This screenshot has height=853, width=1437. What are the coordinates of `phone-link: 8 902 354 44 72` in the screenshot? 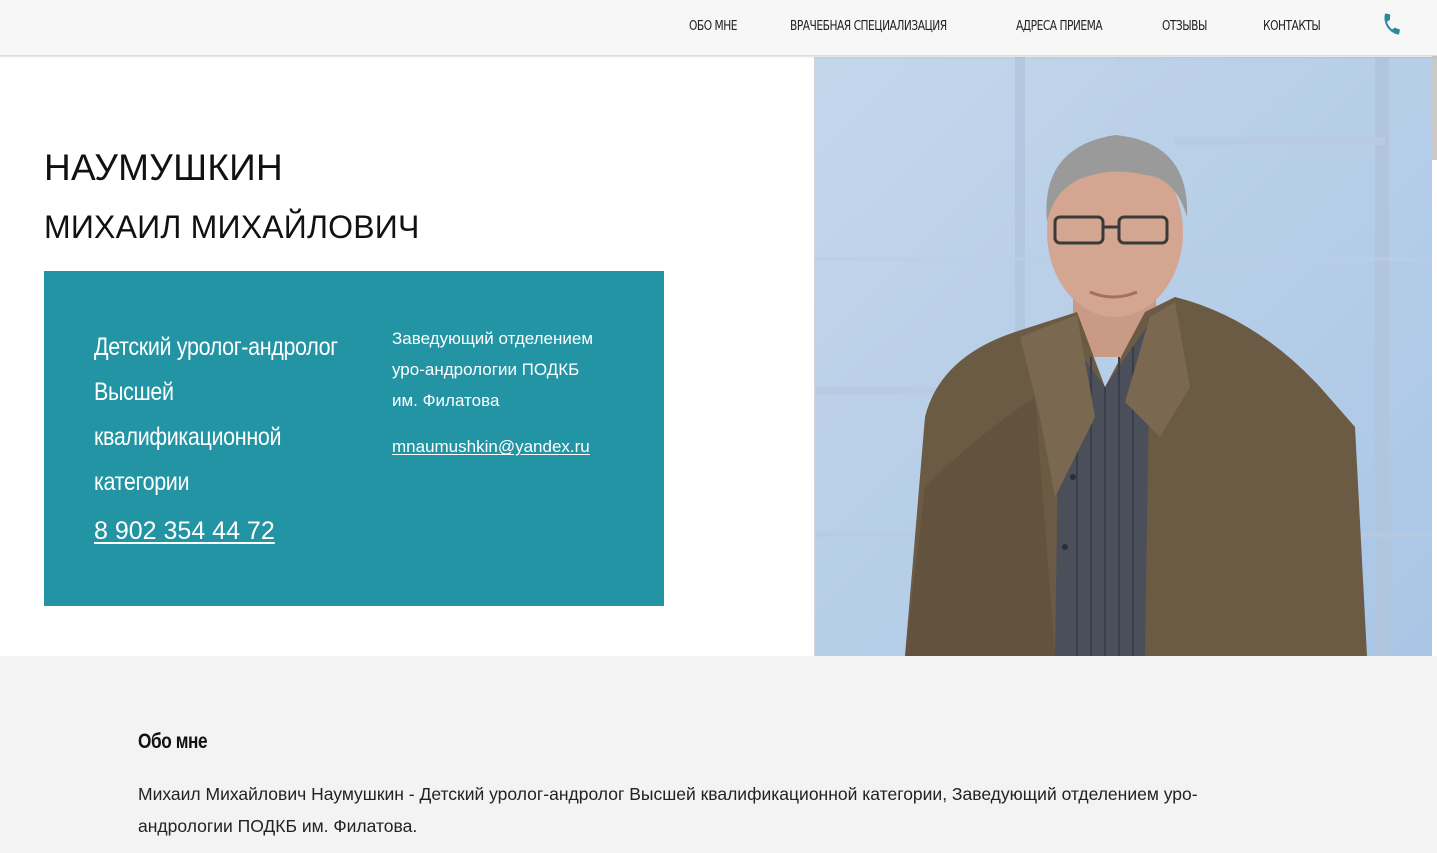 It's located at (184, 531).